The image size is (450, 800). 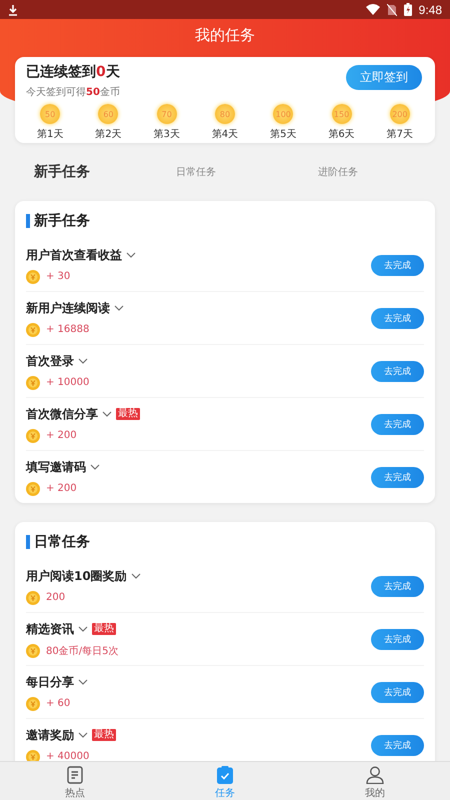 I want to click on task-name: 首次微信分享, so click(x=62, y=414).